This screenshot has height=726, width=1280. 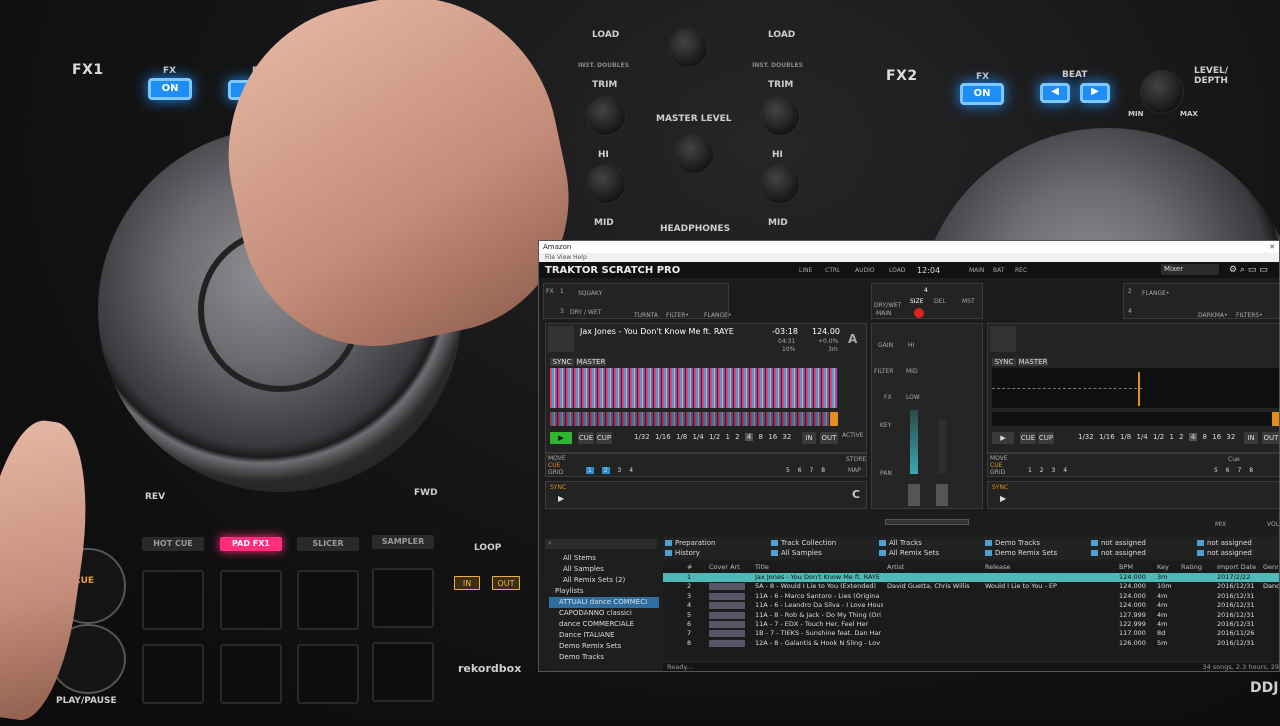 I want to click on col-bpm: BPM, so click(x=1126, y=567).